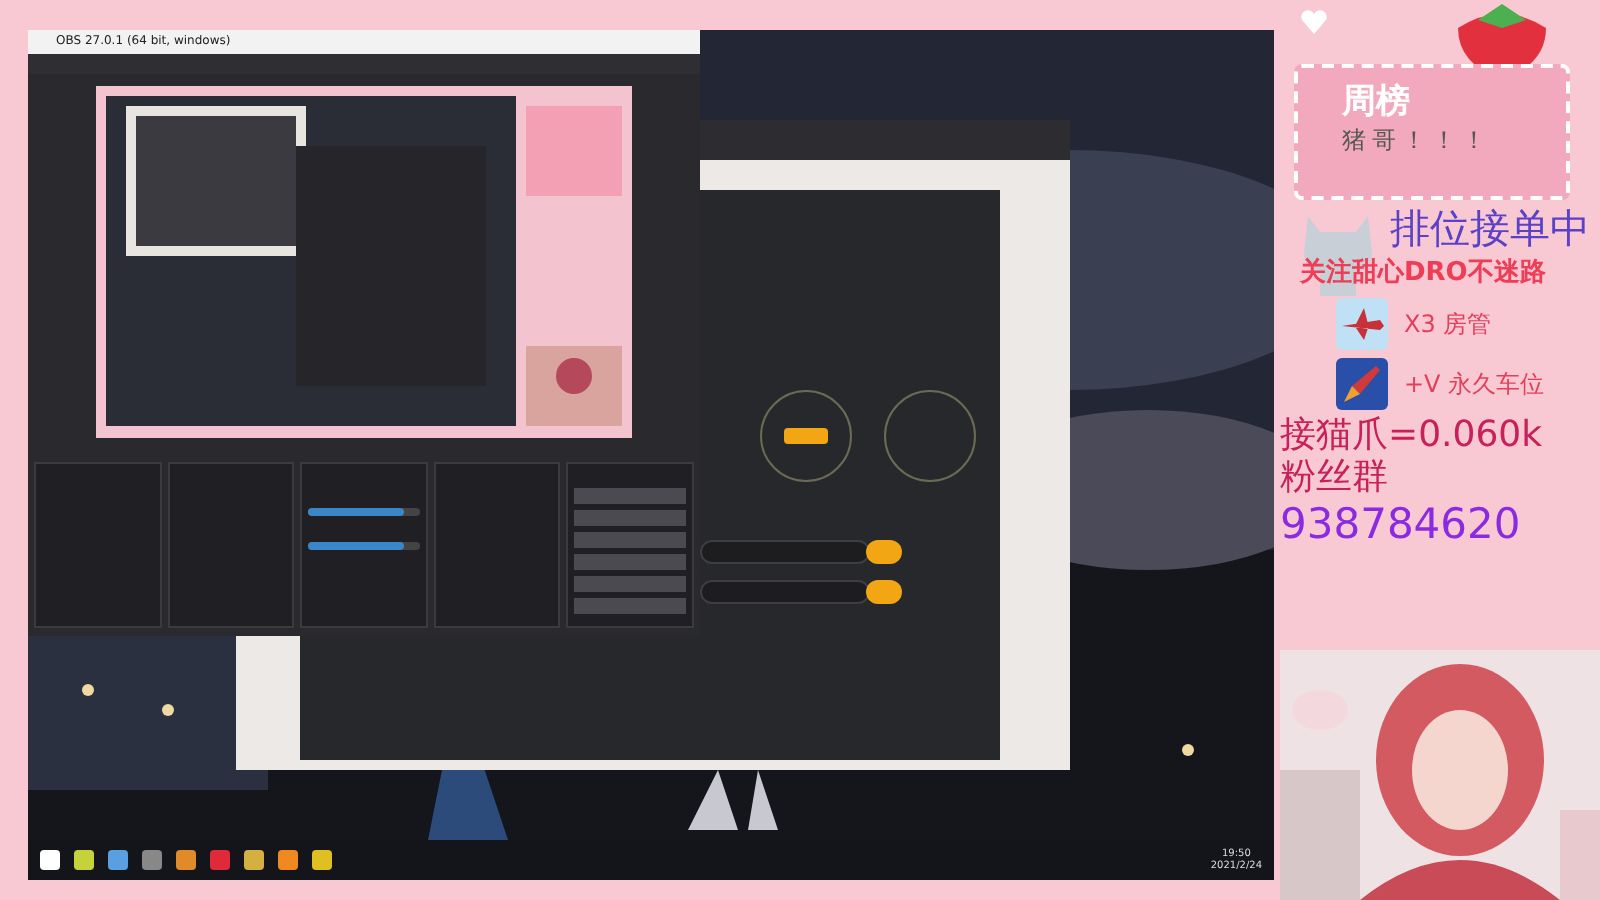  I want to click on headline-text: 排位接单中, so click(1490, 229).